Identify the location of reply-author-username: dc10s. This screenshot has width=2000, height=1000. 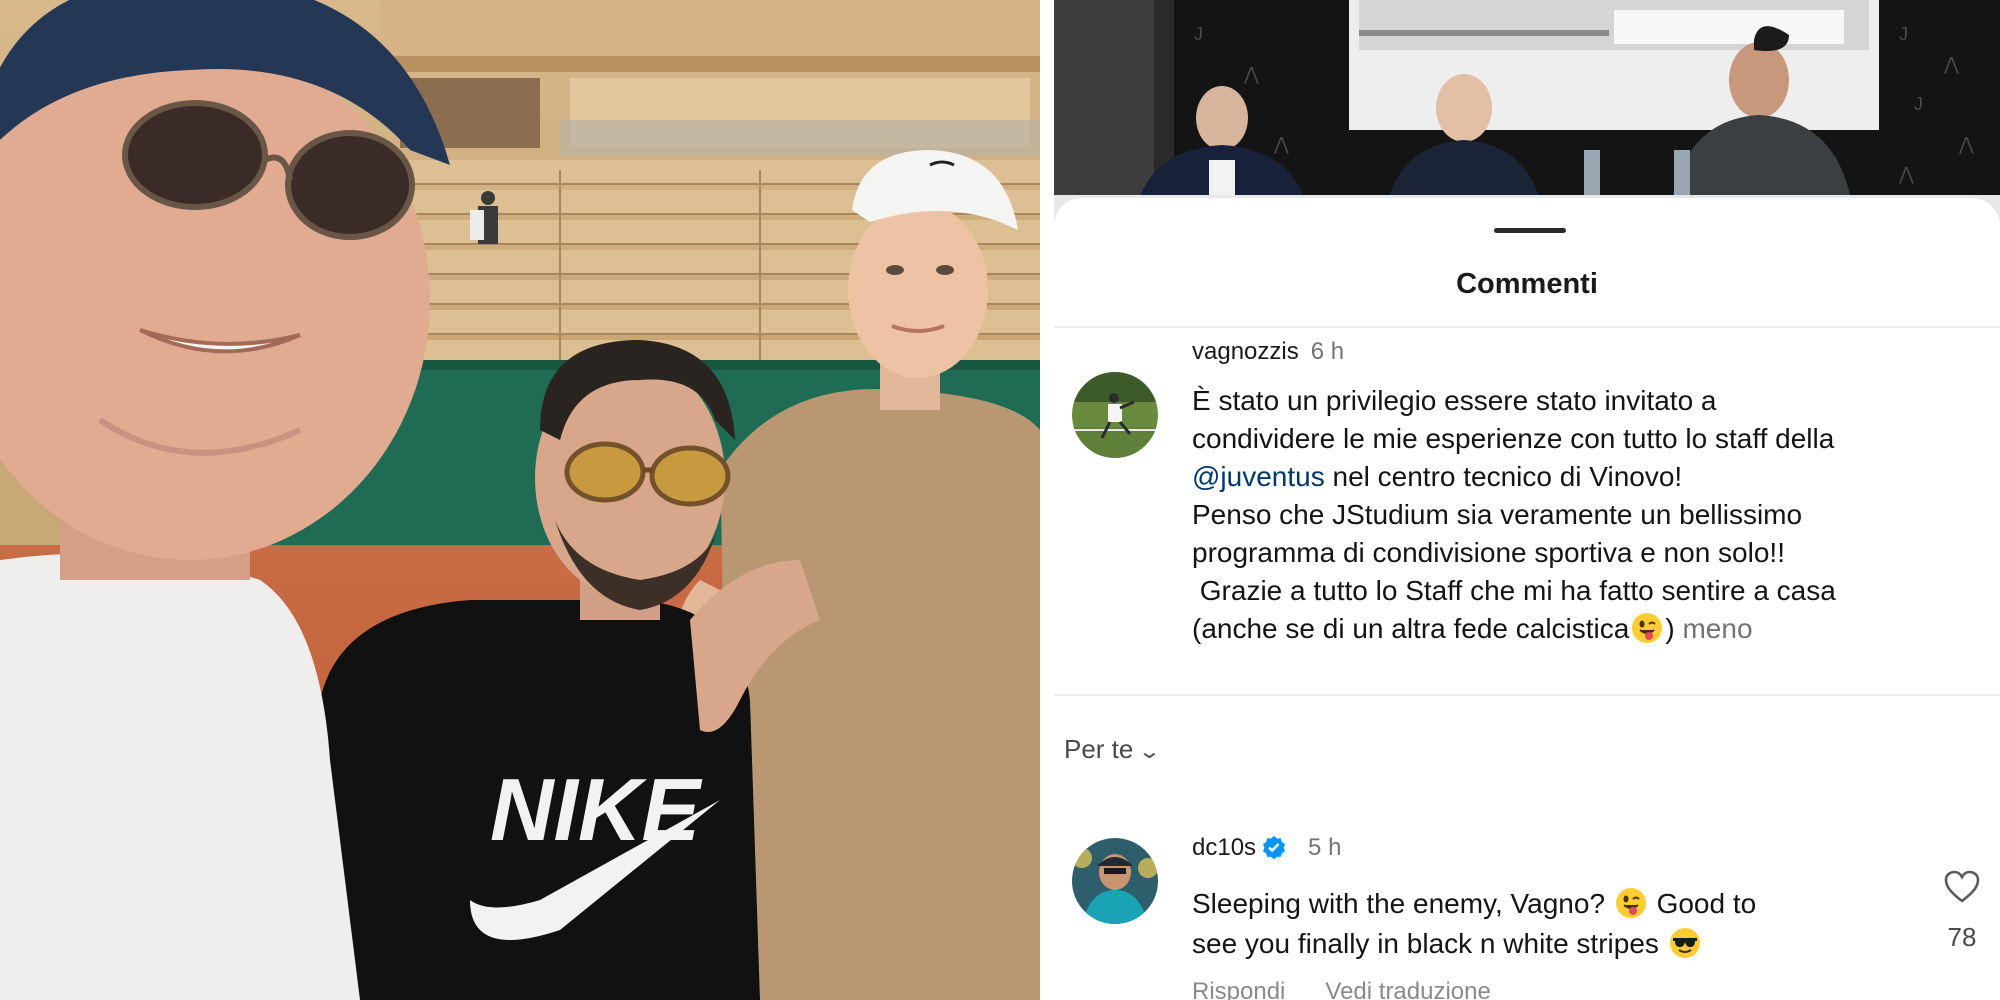
(1224, 847).